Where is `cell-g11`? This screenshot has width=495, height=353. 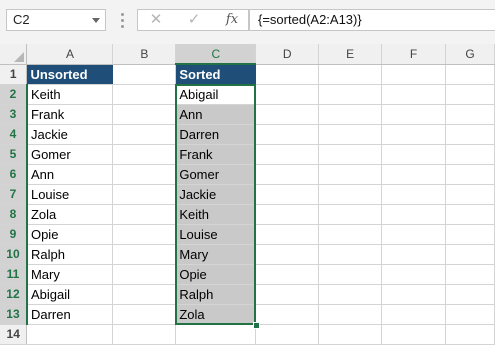 cell-g11 is located at coordinates (470, 274).